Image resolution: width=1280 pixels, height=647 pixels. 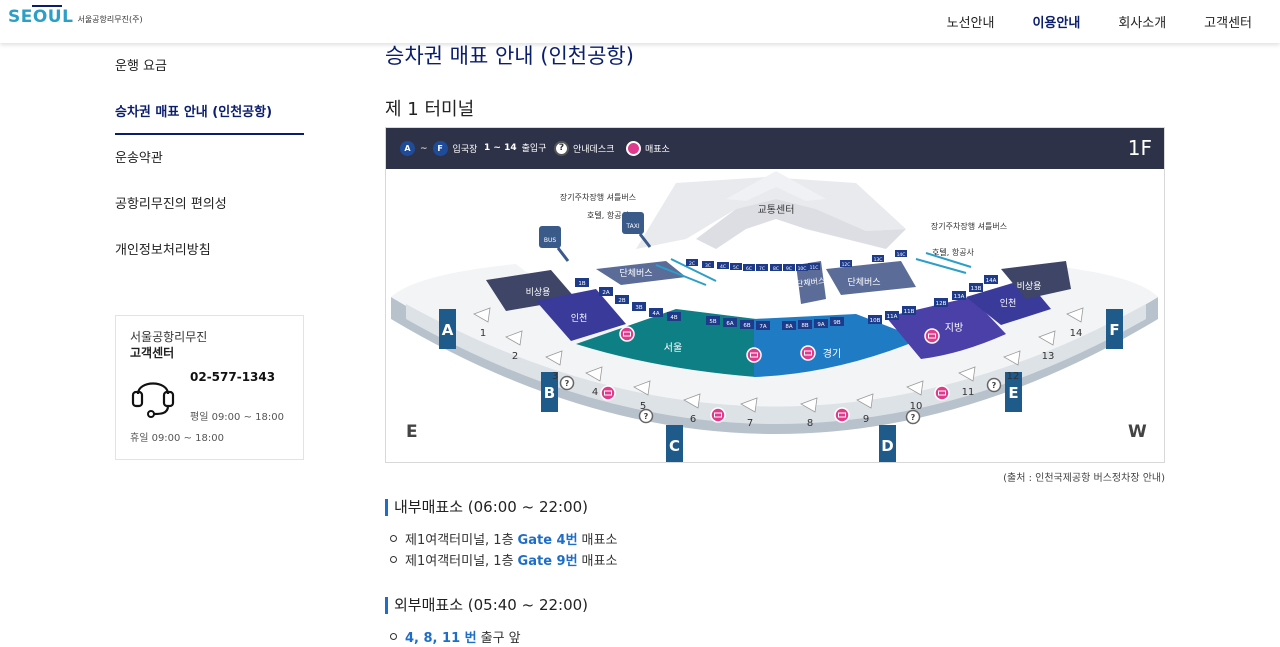 I want to click on bus-stop-12b: 12B, so click(x=941, y=302).